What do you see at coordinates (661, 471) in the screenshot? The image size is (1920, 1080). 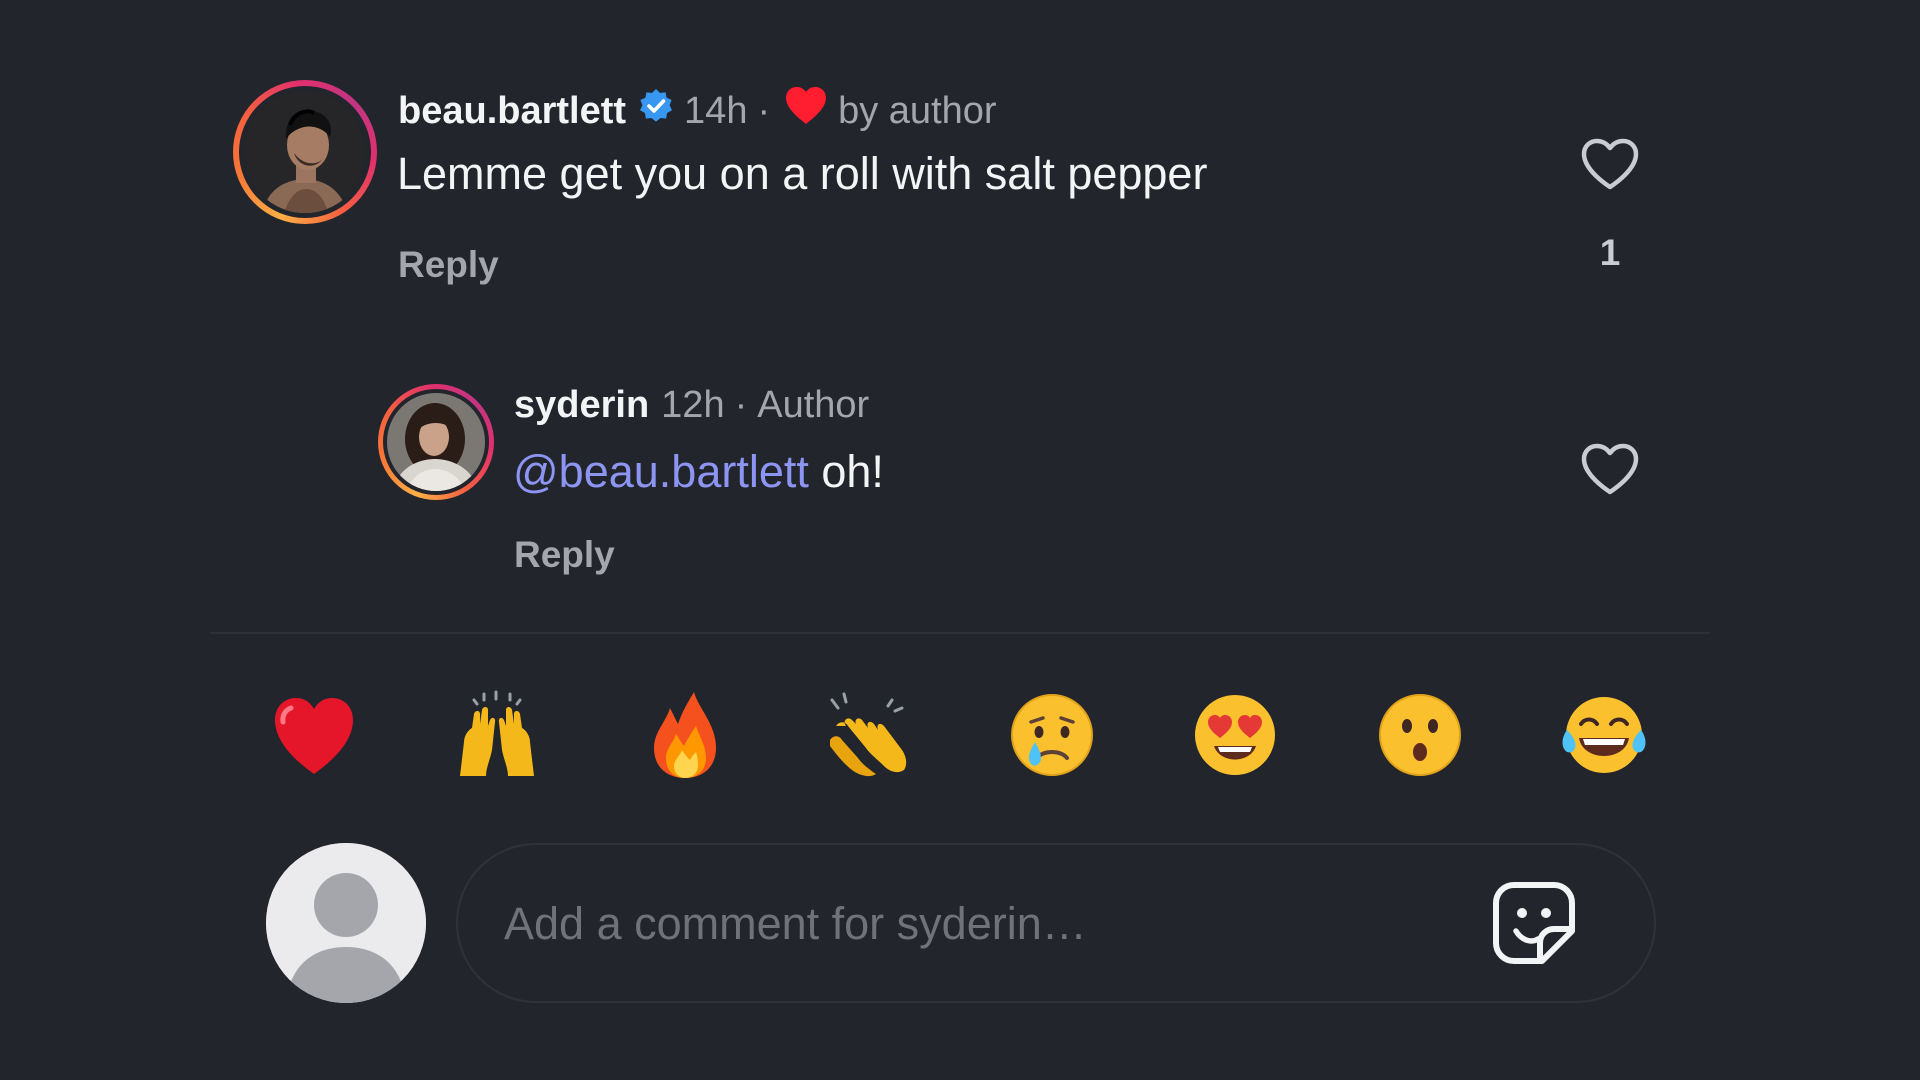 I see `mention-link: @beau.bartlett` at bounding box center [661, 471].